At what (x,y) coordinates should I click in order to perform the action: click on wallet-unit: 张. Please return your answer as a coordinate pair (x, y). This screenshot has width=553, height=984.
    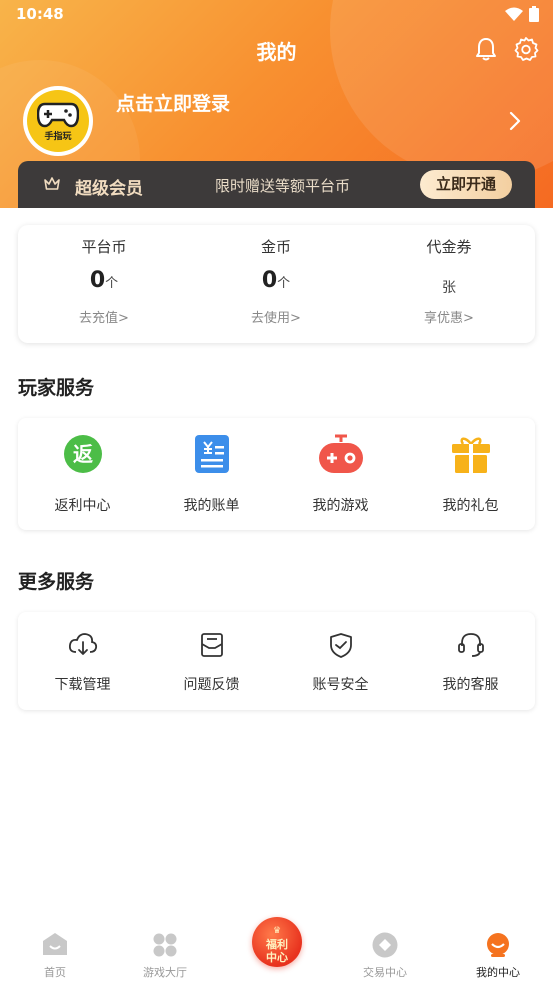
    Looking at the image, I should click on (449, 288).